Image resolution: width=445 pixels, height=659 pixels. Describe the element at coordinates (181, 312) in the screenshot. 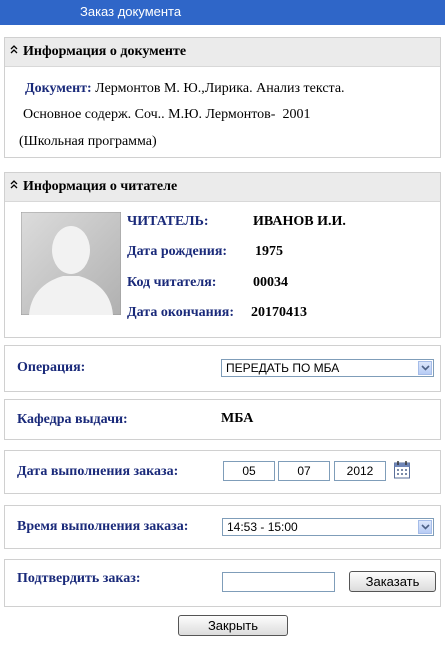

I see `end-date-label: Дата окончания:` at that location.